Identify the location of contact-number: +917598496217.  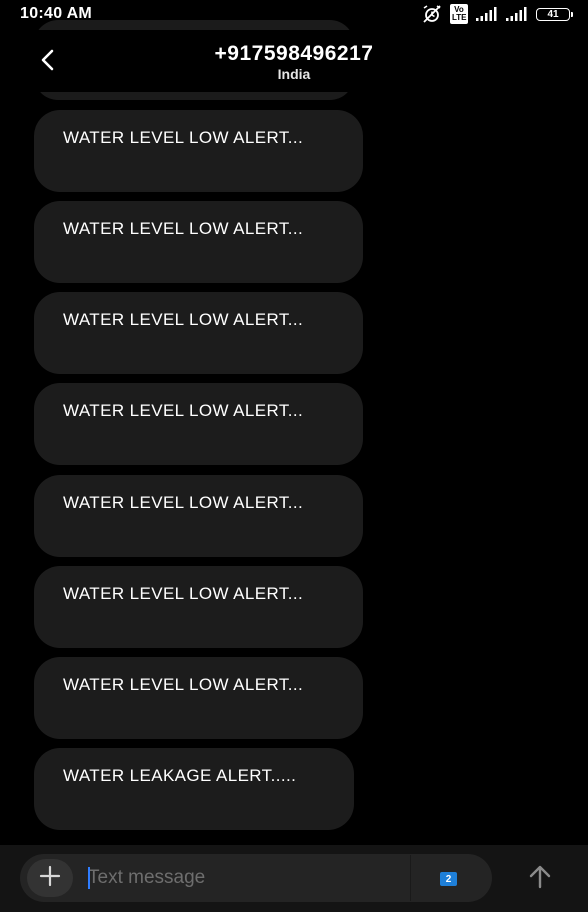
(294, 54).